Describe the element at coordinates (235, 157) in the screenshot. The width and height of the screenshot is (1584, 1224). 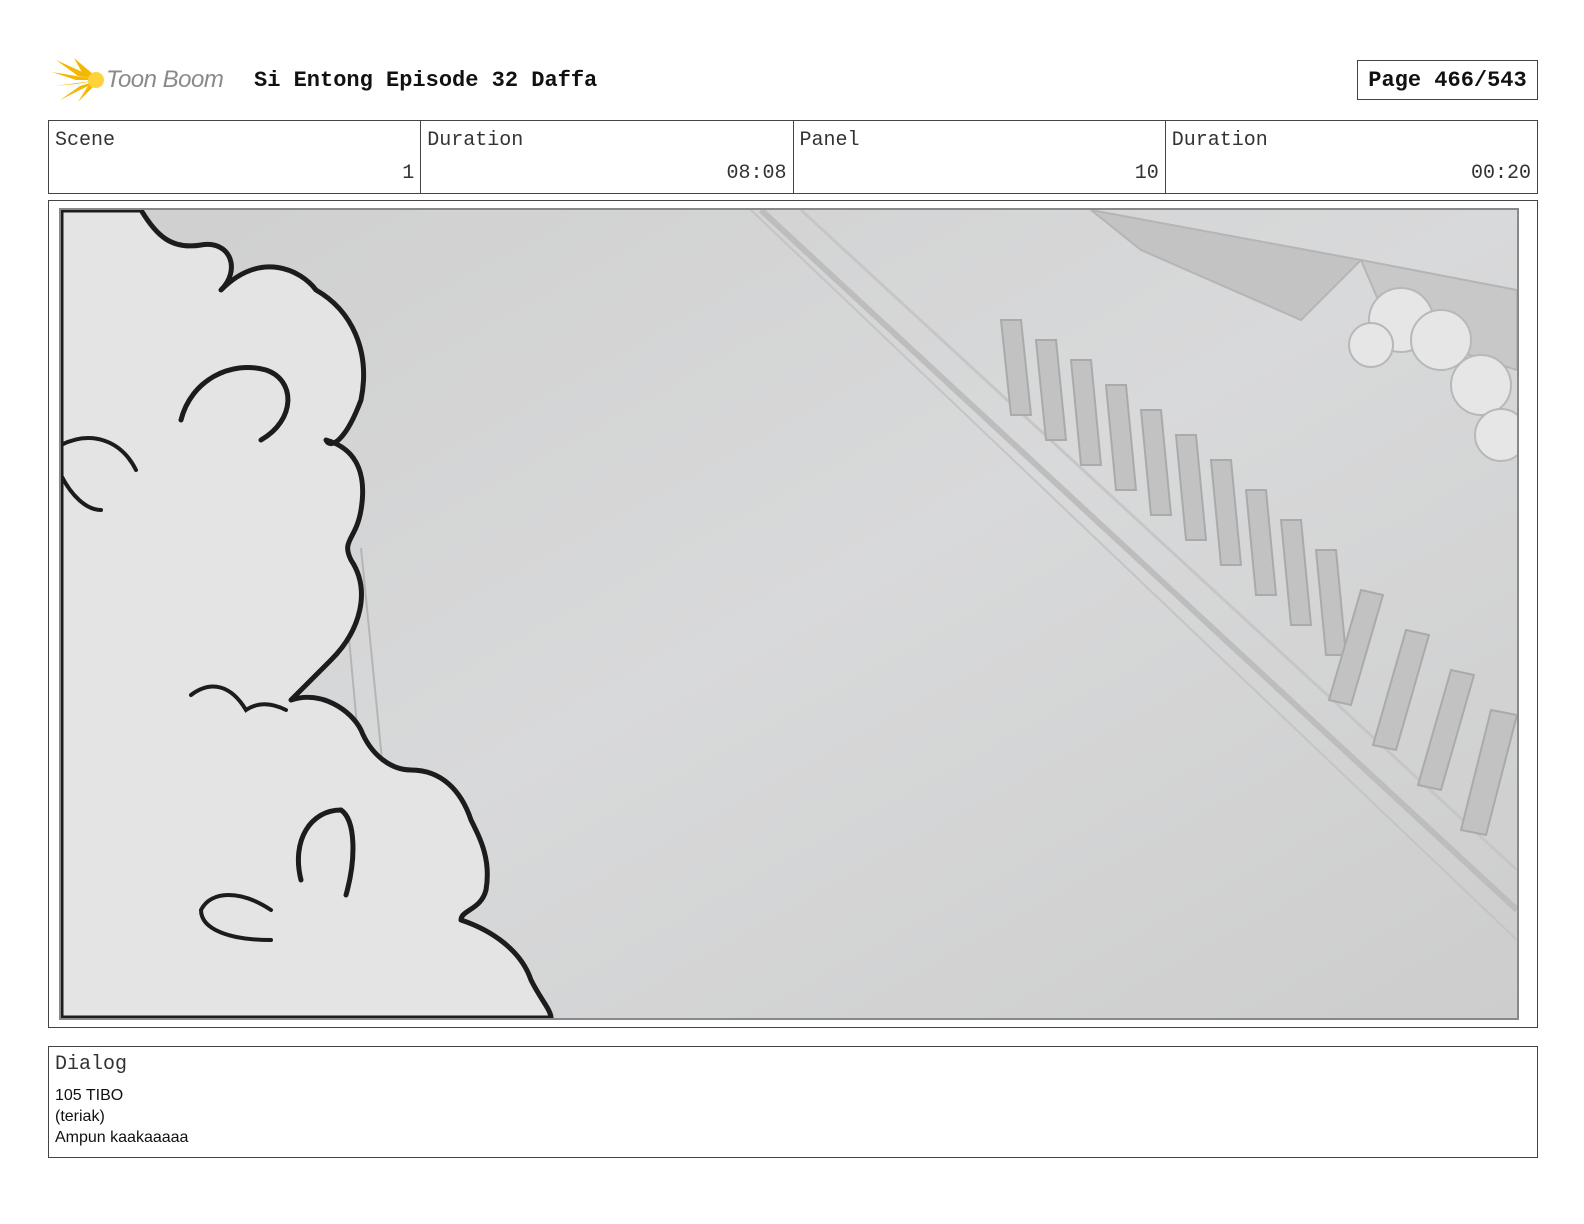
I see `scene-cell: Scene 1` at that location.